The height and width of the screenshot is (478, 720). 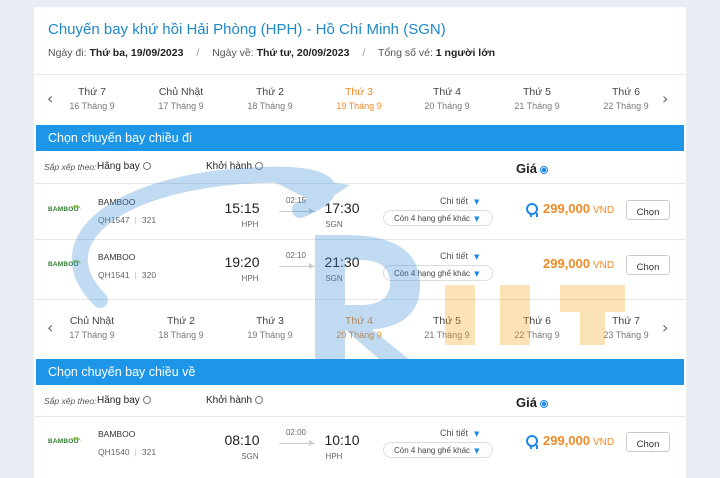 I want to click on date-tab-active: Thứ 3 19 Tháng 9, so click(x=359, y=98).